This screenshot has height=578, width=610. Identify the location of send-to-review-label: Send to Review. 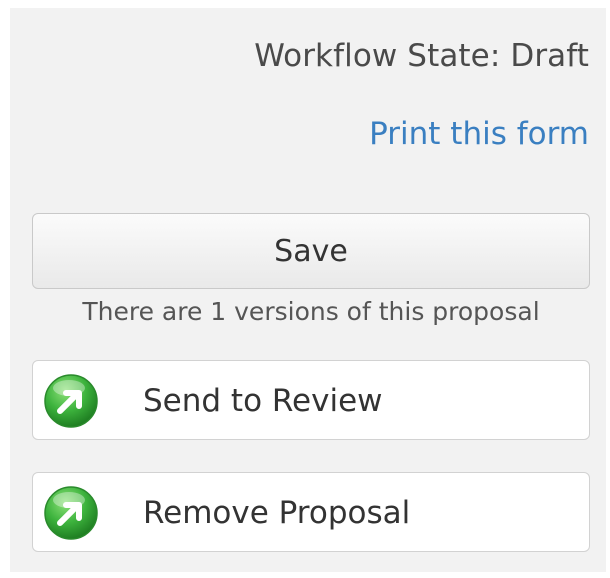
(263, 401).